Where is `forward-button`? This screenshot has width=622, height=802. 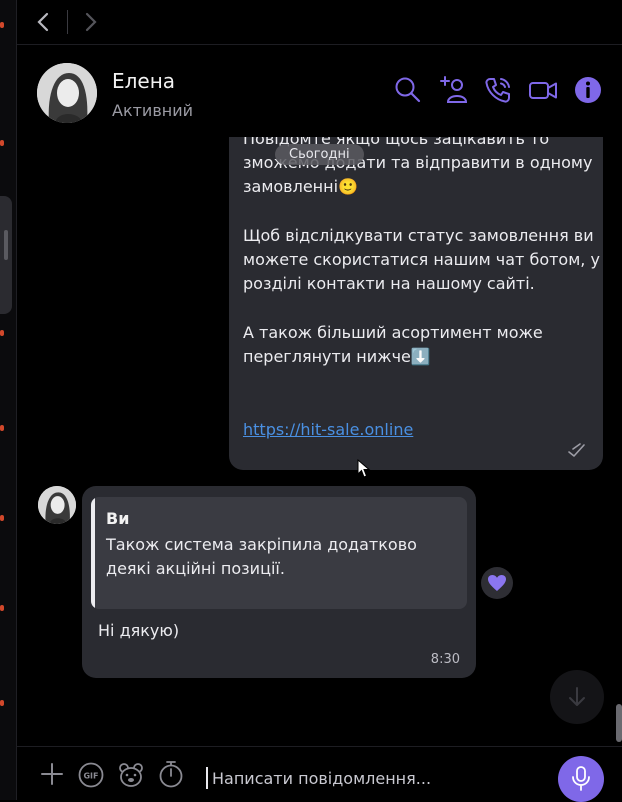
forward-button is located at coordinates (91, 25).